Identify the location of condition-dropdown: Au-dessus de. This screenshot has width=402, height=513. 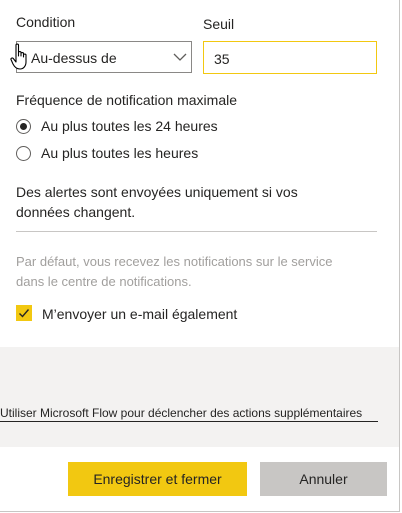
(104, 57).